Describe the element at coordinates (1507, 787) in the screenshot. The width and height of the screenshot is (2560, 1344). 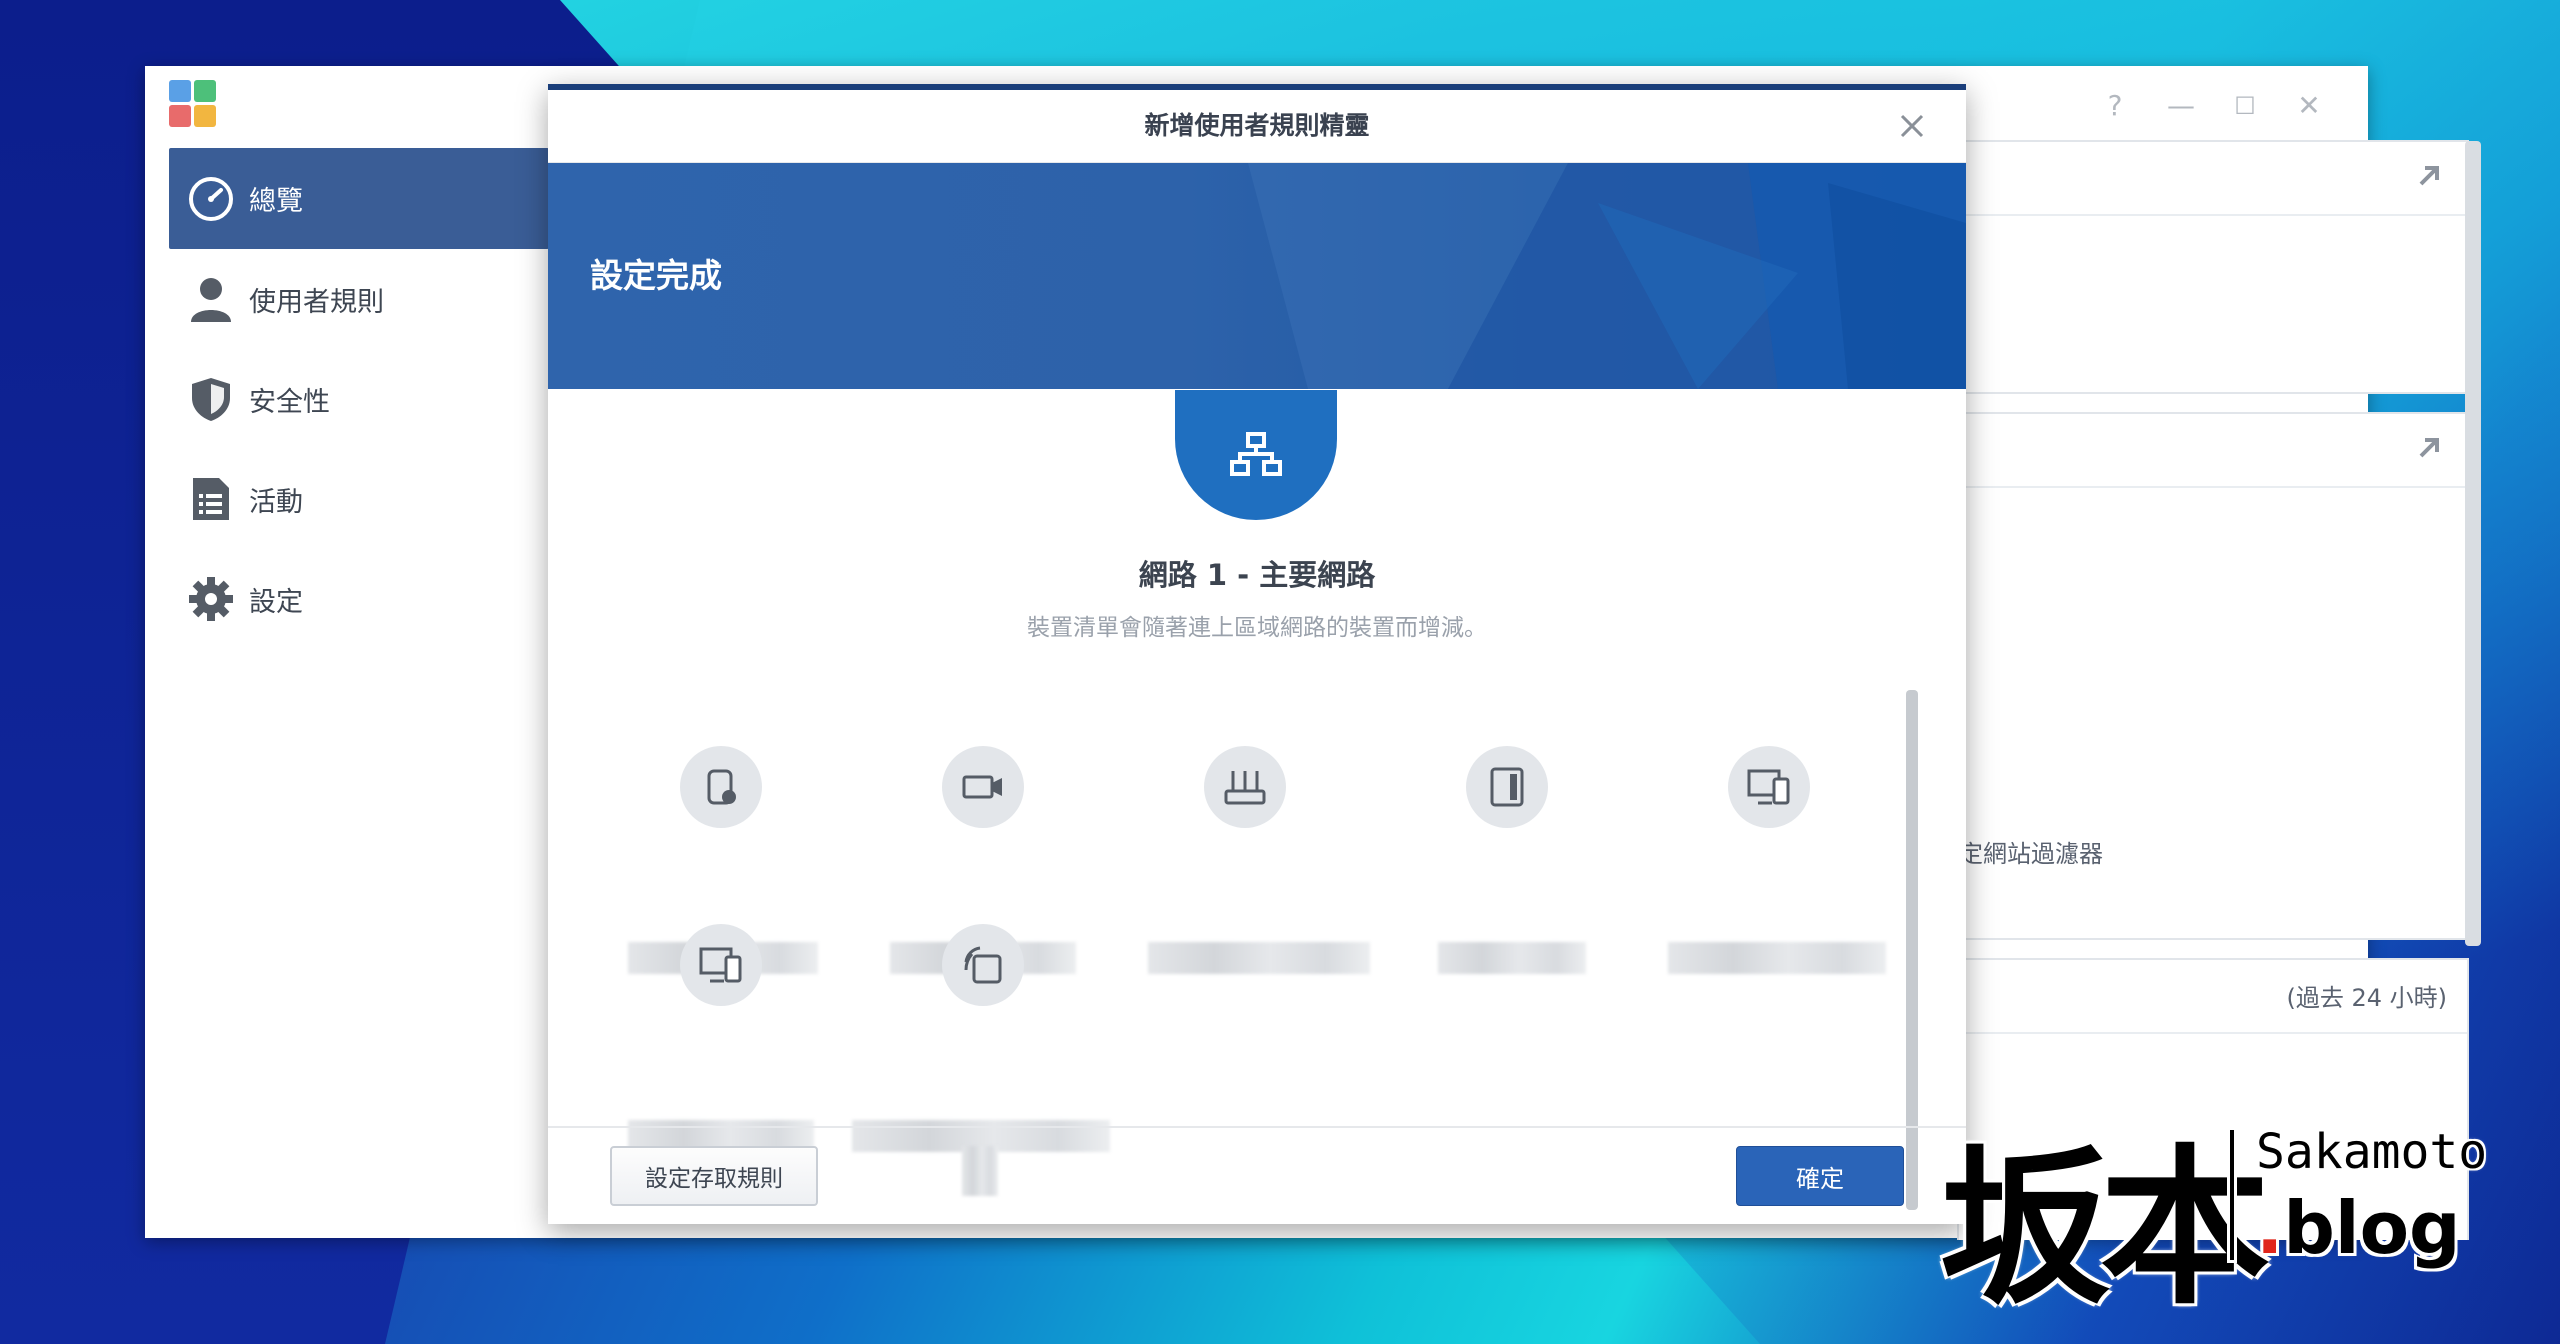
I see `tablet-device-icon` at that location.